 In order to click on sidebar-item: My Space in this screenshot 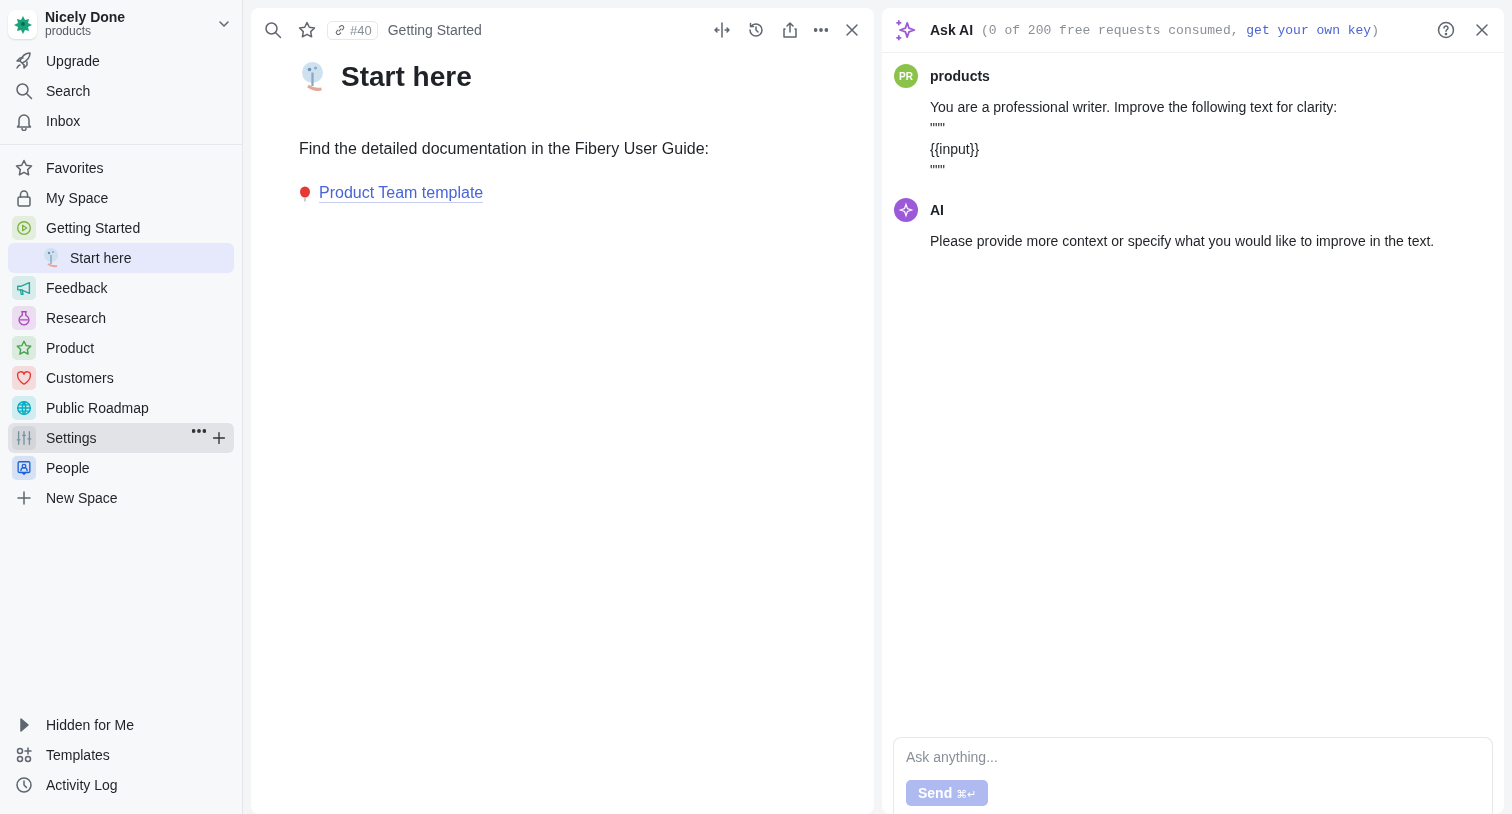, I will do `click(121, 198)`.